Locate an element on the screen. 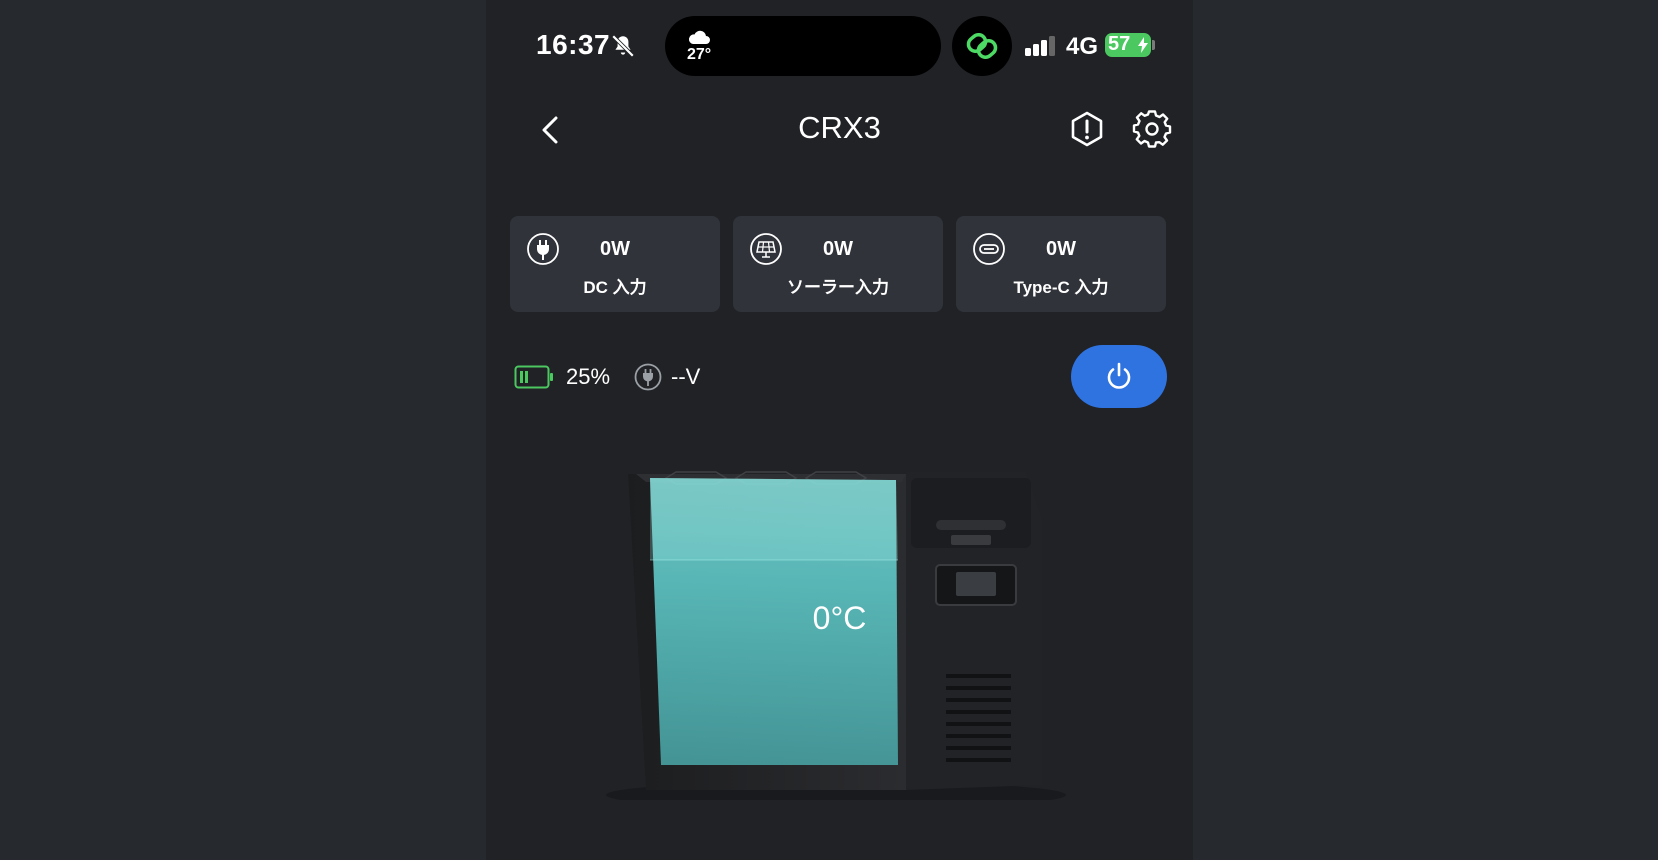 This screenshot has height=860, width=1658. dynamic-island: 27° is located at coordinates (803, 46).